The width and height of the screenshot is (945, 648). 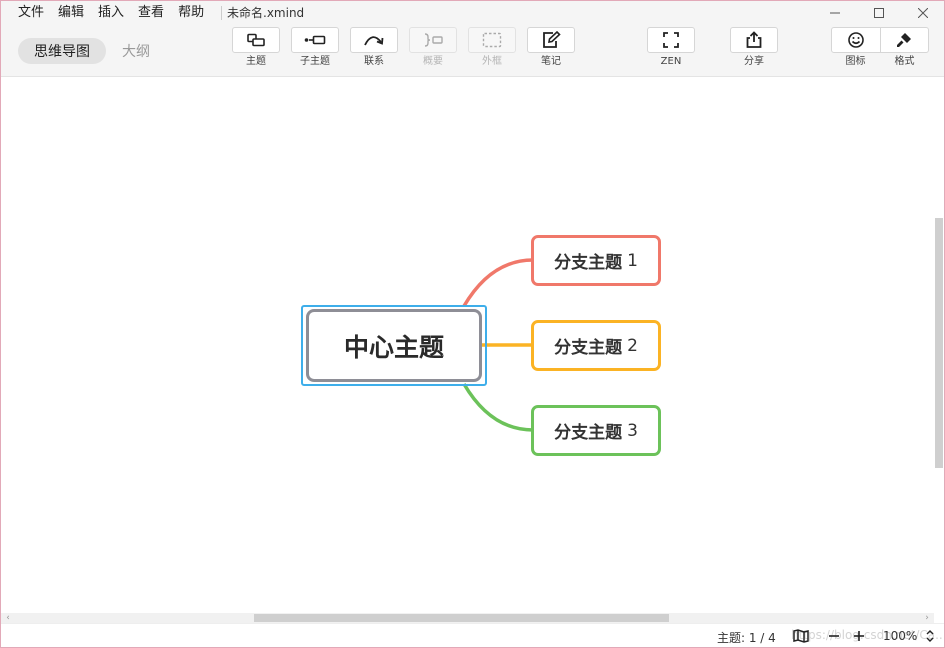 I want to click on note-tool: 笔记, so click(x=551, y=47).